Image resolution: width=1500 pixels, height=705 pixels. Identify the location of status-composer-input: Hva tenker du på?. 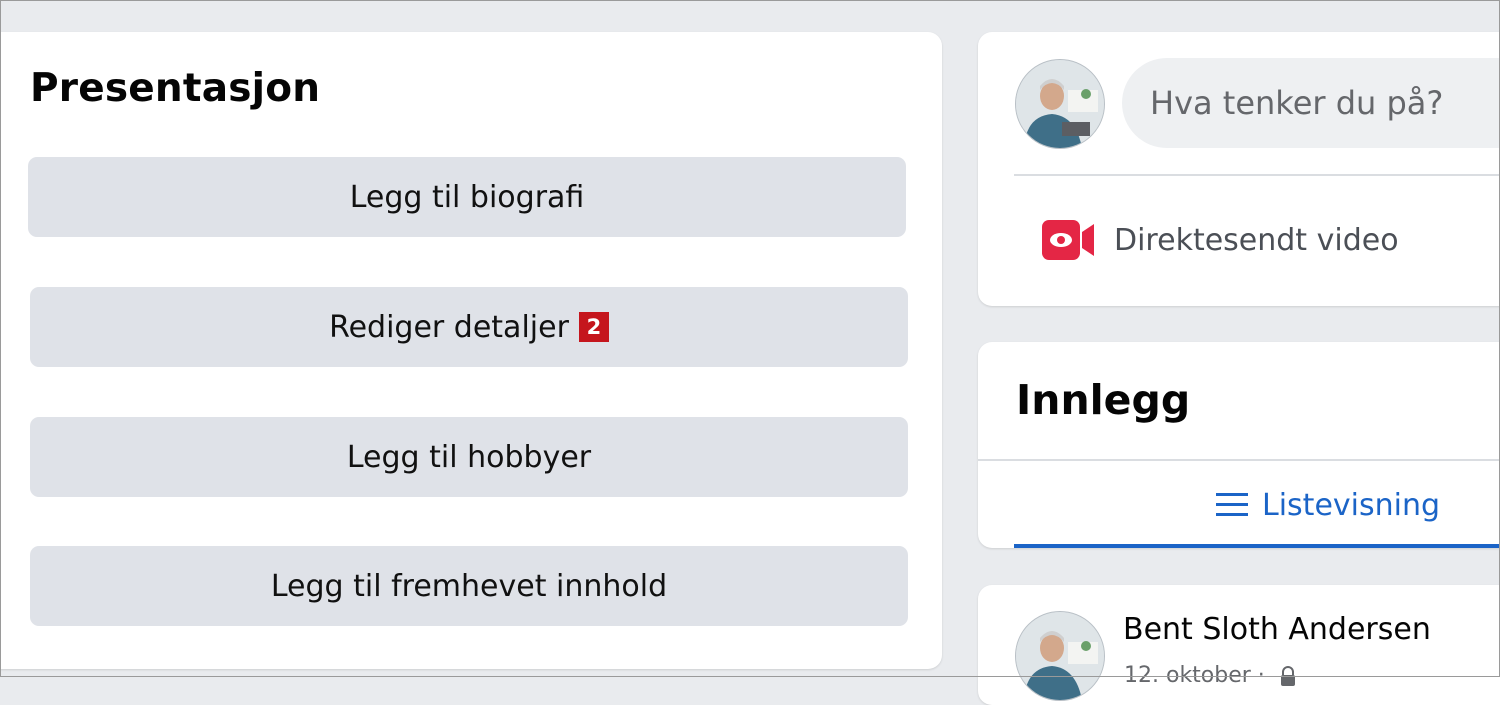
(1311, 103).